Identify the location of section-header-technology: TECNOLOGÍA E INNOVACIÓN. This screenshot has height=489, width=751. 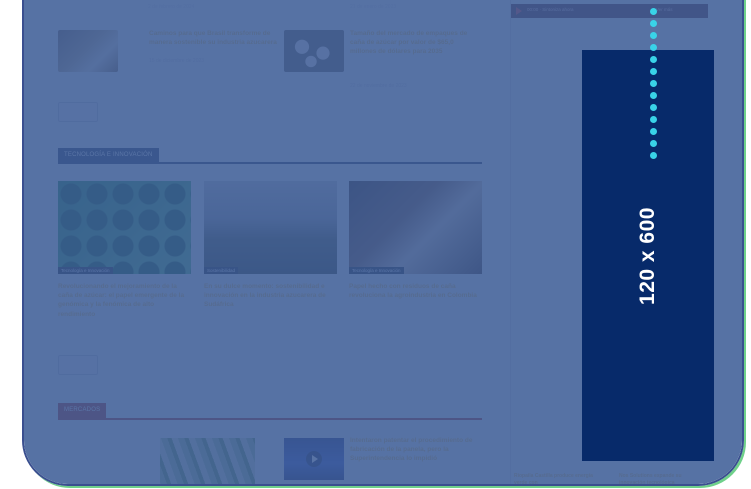
(108, 155).